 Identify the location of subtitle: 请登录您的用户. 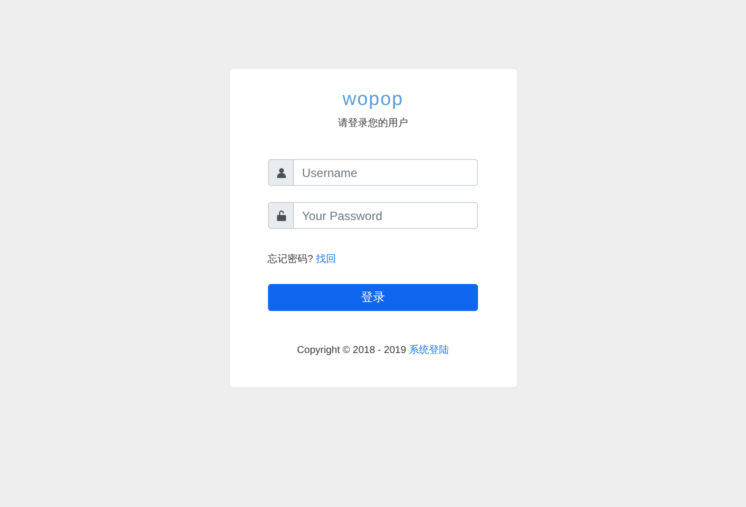
(373, 124).